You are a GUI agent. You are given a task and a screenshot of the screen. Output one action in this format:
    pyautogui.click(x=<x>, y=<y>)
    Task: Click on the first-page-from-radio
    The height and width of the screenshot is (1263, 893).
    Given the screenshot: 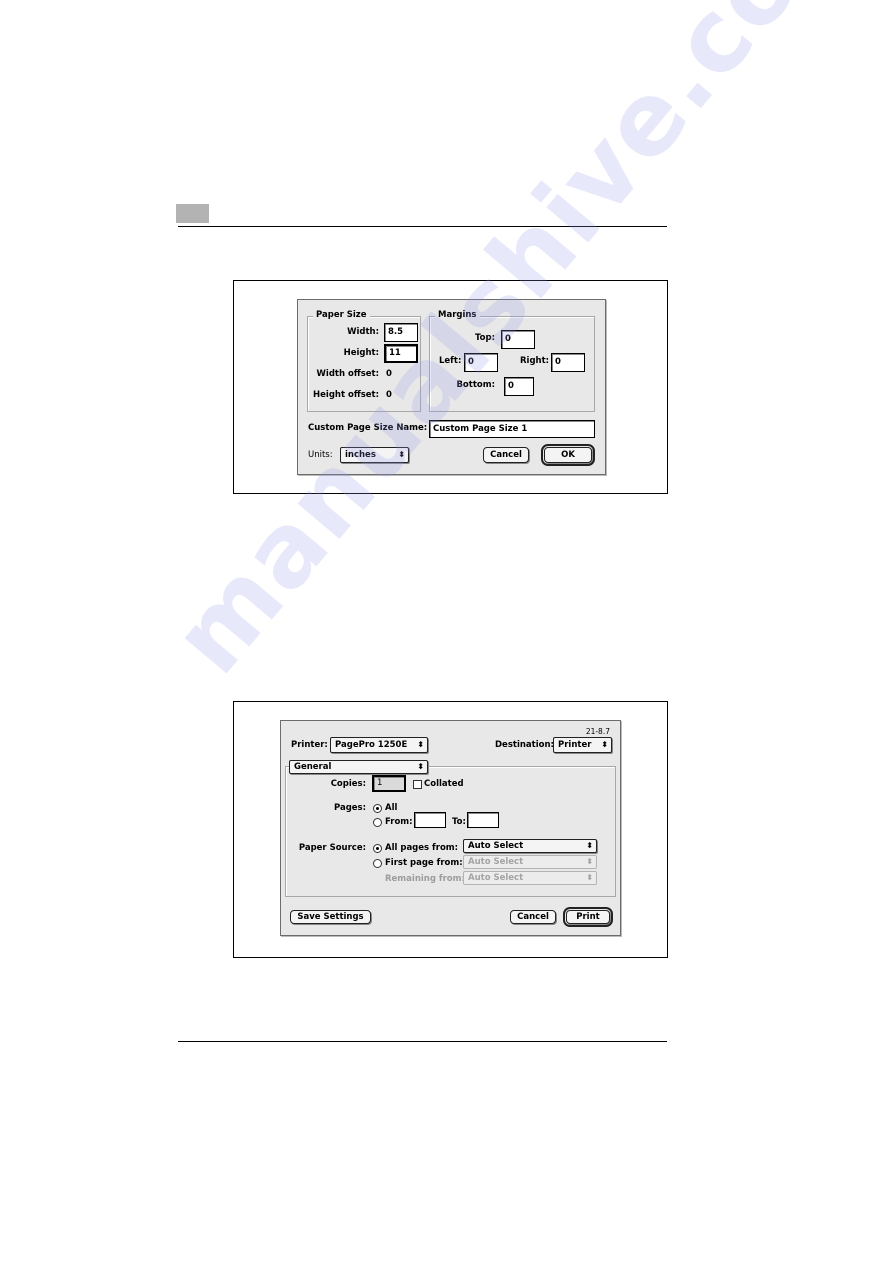 What is the action you would take?
    pyautogui.click(x=377, y=863)
    